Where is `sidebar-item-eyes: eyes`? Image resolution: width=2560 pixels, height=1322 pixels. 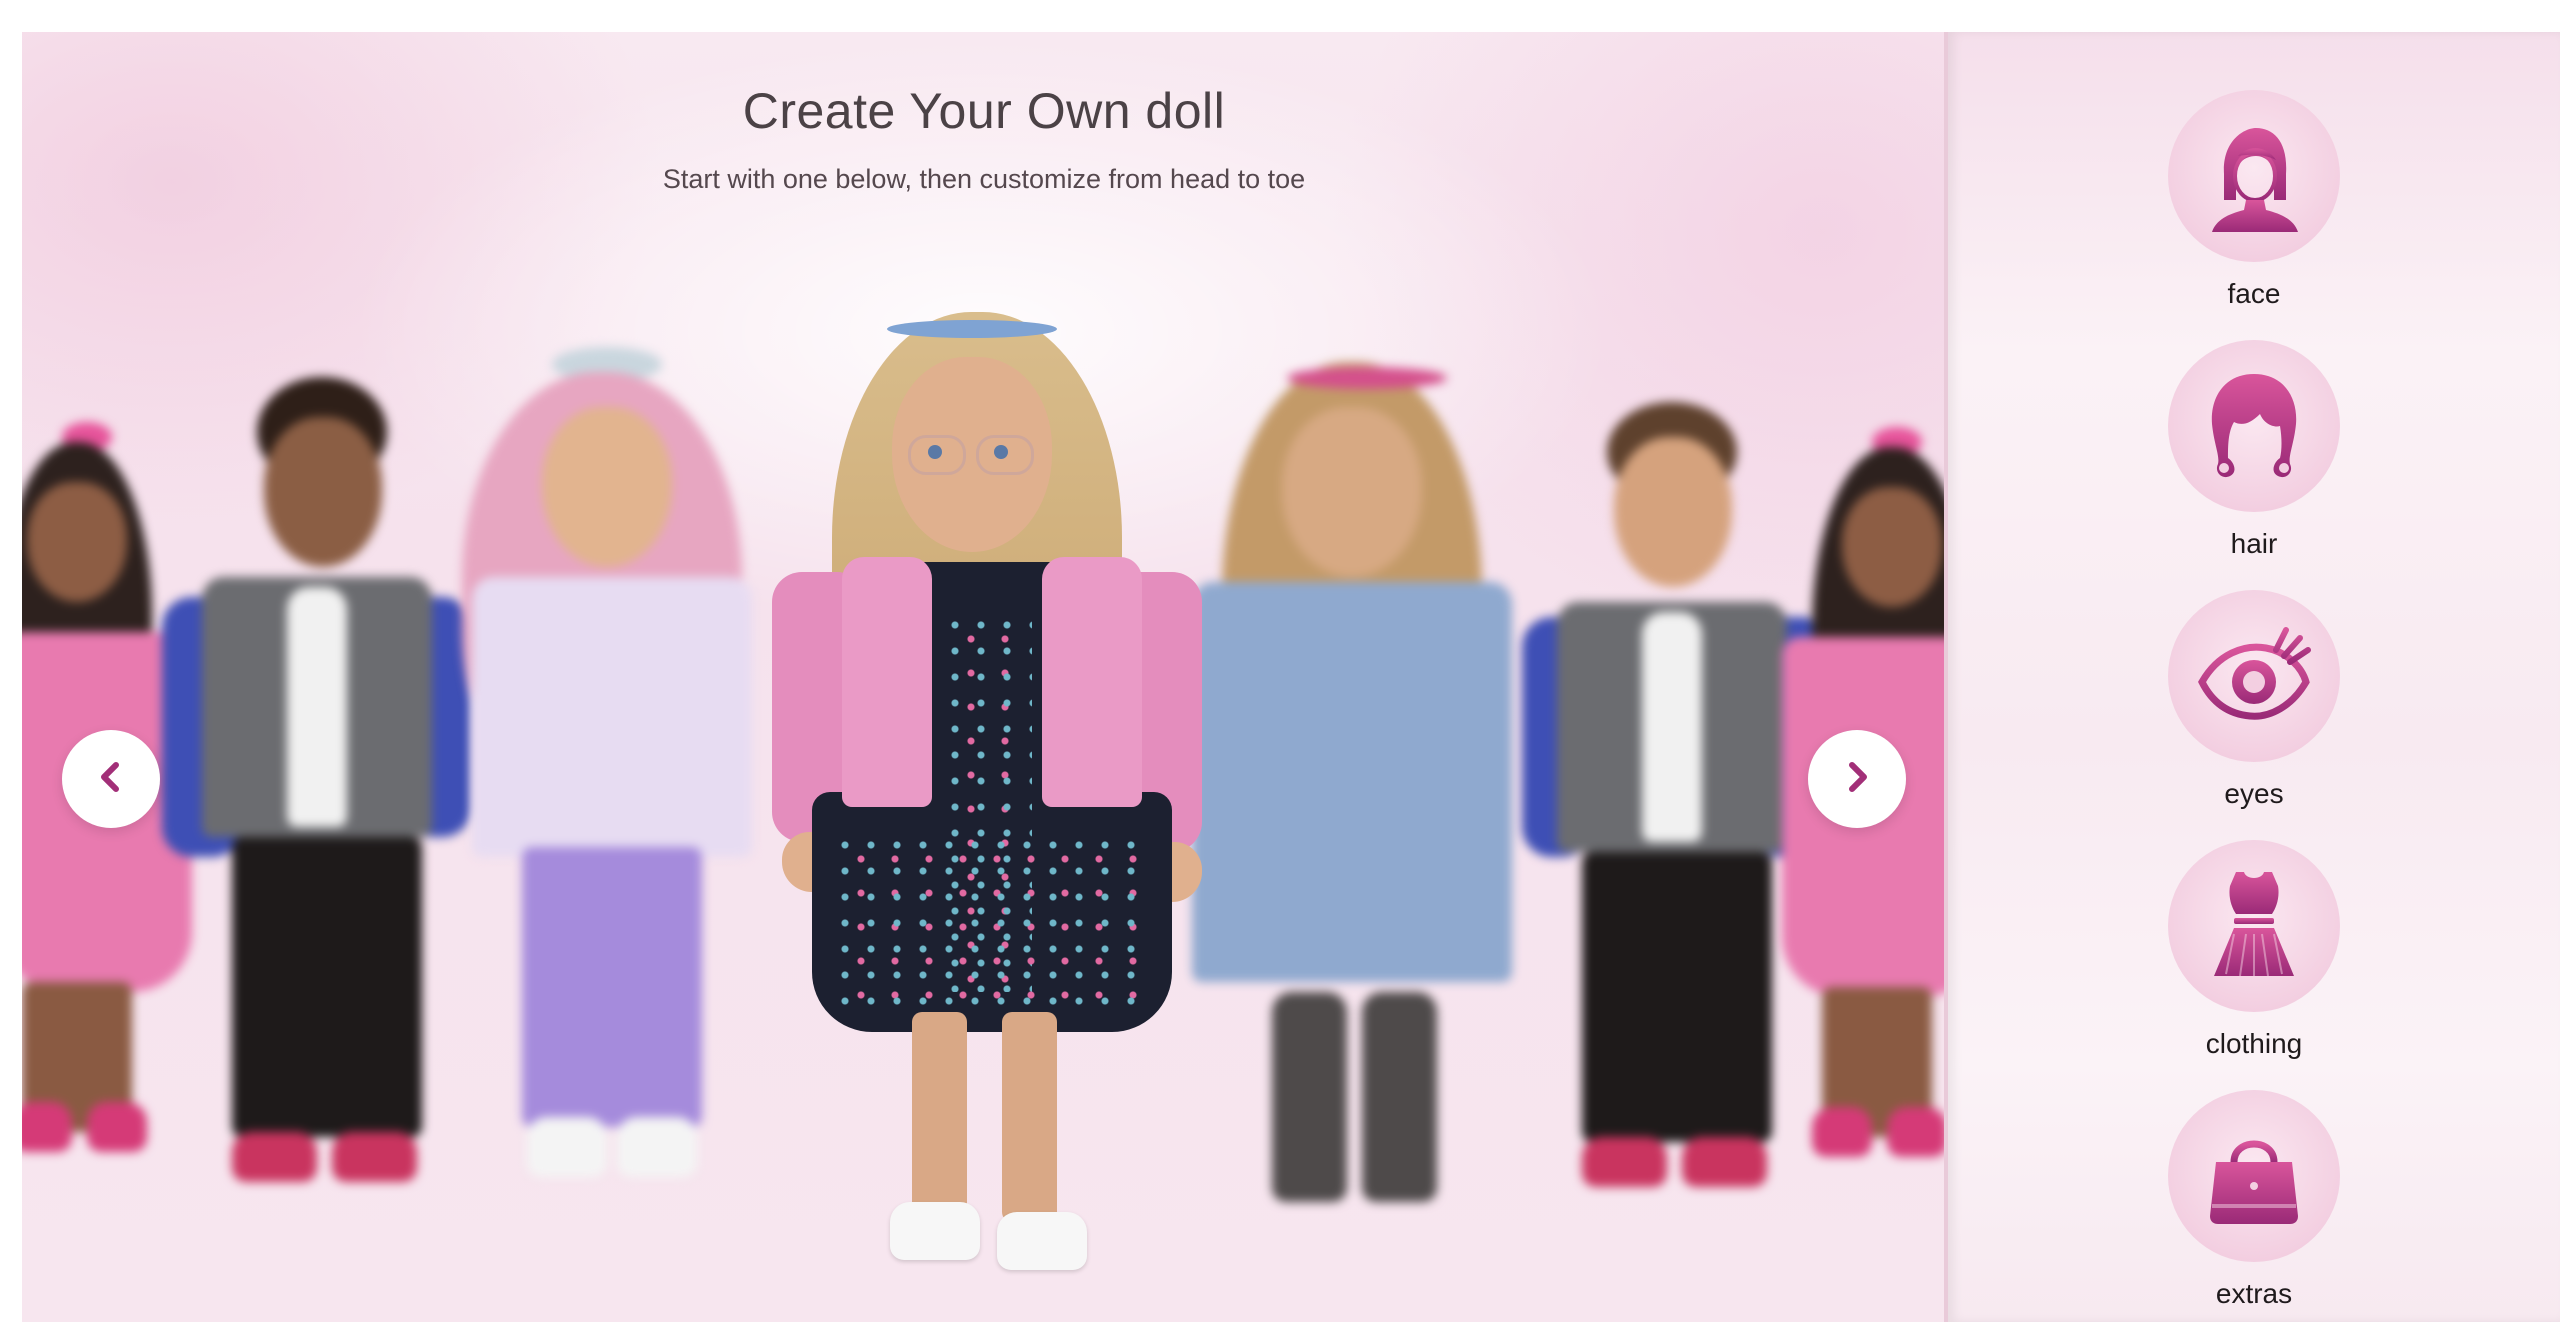 sidebar-item-eyes: eyes is located at coordinates (2254, 700).